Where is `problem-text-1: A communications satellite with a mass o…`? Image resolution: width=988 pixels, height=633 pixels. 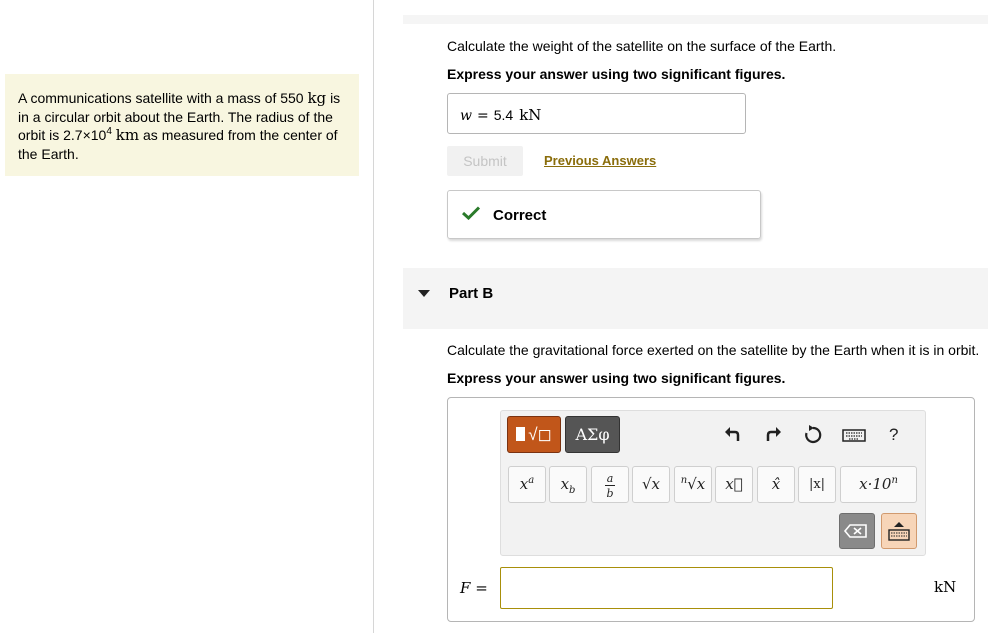 problem-text-1: A communications satellite with a mass o… is located at coordinates (161, 98).